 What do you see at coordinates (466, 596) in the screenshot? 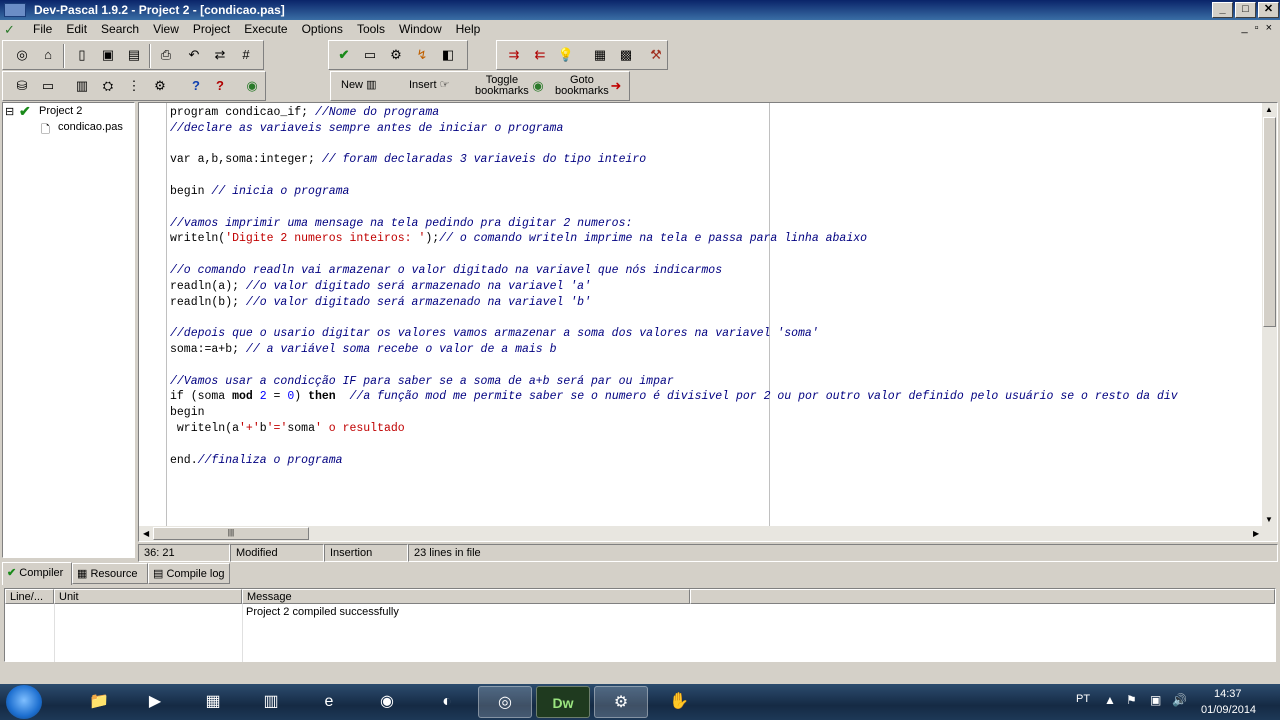
I see `col-message: Message` at bounding box center [466, 596].